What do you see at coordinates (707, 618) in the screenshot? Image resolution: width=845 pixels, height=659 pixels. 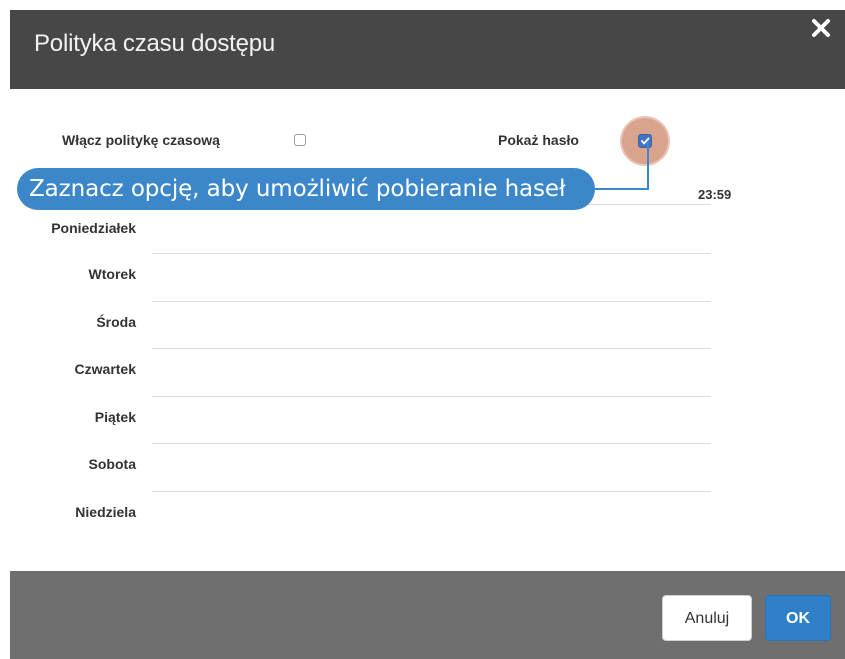 I see `cancel-button: Anuluj` at bounding box center [707, 618].